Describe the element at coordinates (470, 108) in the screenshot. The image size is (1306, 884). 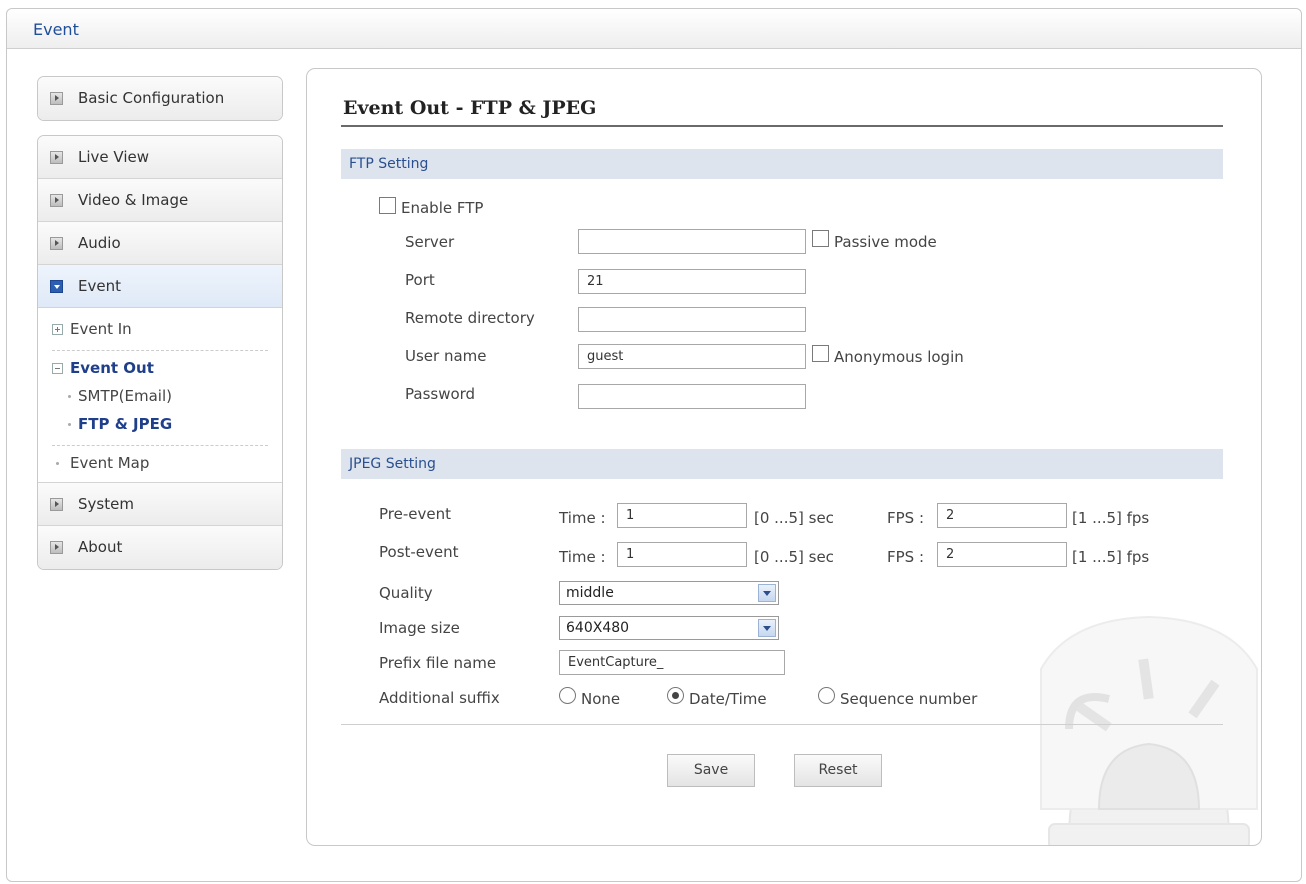
I see `page-title: Event Out - FTP & JPEG` at that location.